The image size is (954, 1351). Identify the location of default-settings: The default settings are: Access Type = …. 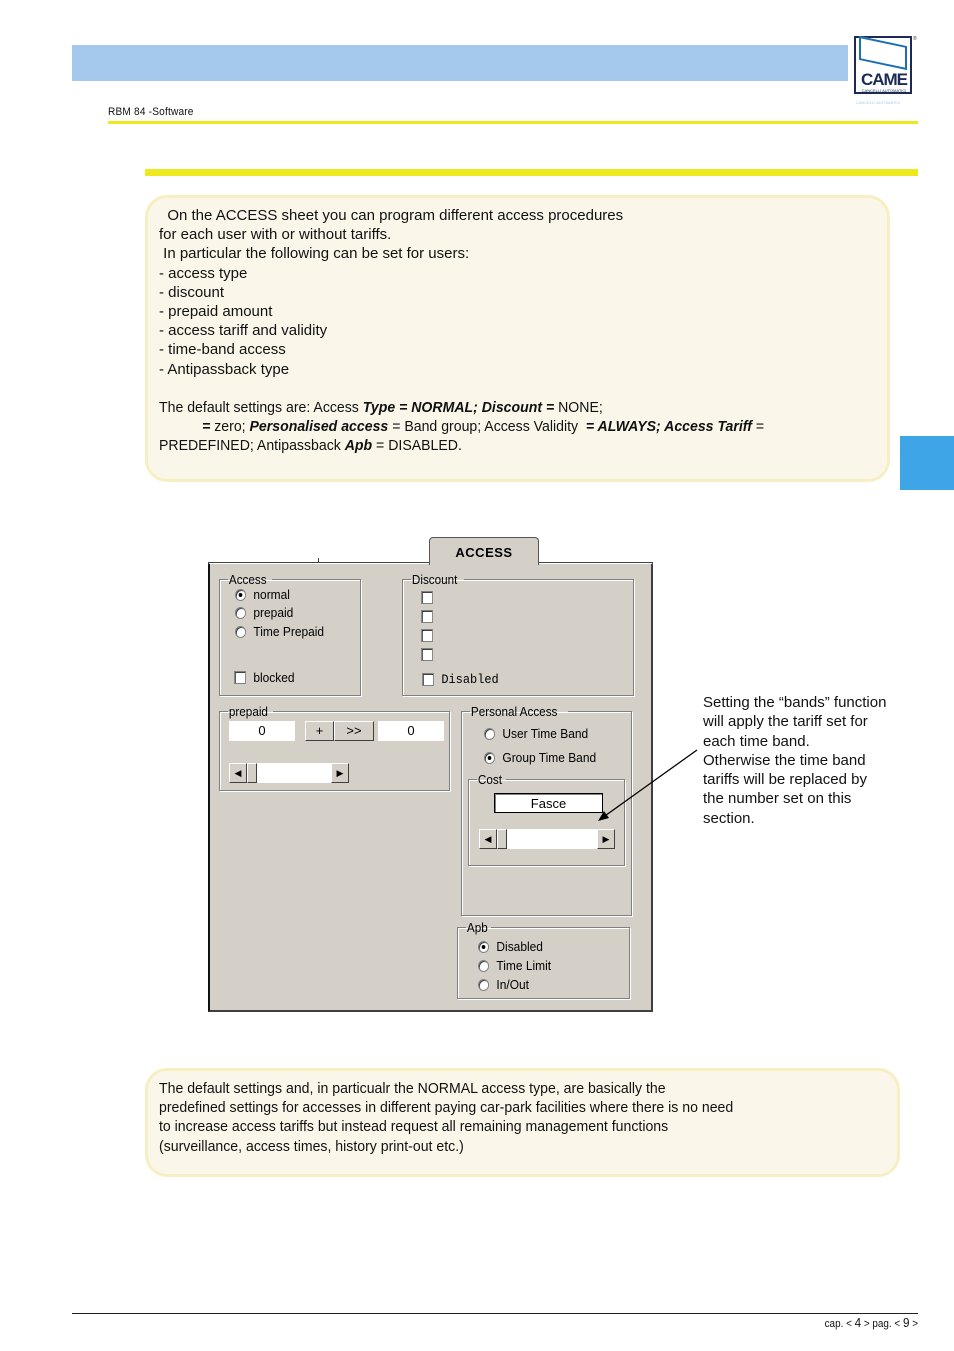
(523, 427).